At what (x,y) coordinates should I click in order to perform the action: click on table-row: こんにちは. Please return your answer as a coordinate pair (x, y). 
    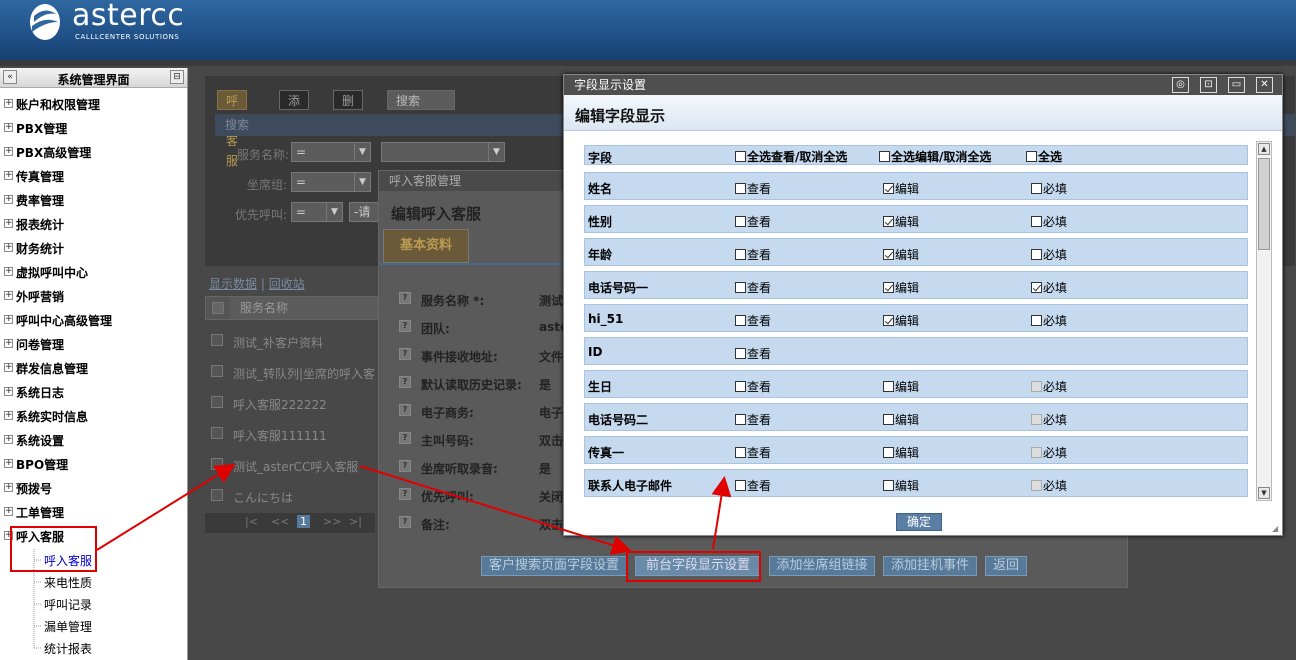
    Looking at the image, I should click on (295, 496).